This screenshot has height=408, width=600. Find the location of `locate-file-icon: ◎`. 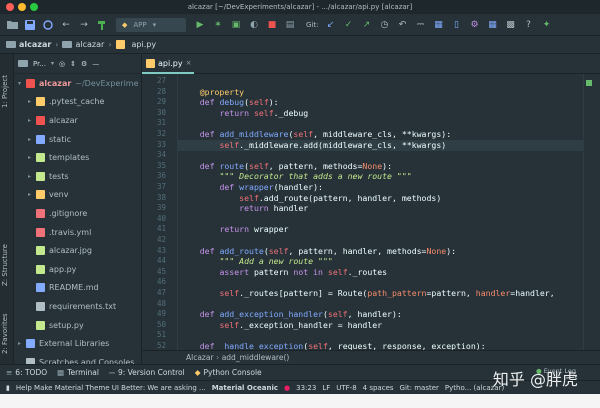

locate-file-icon: ◎ is located at coordinates (62, 64).